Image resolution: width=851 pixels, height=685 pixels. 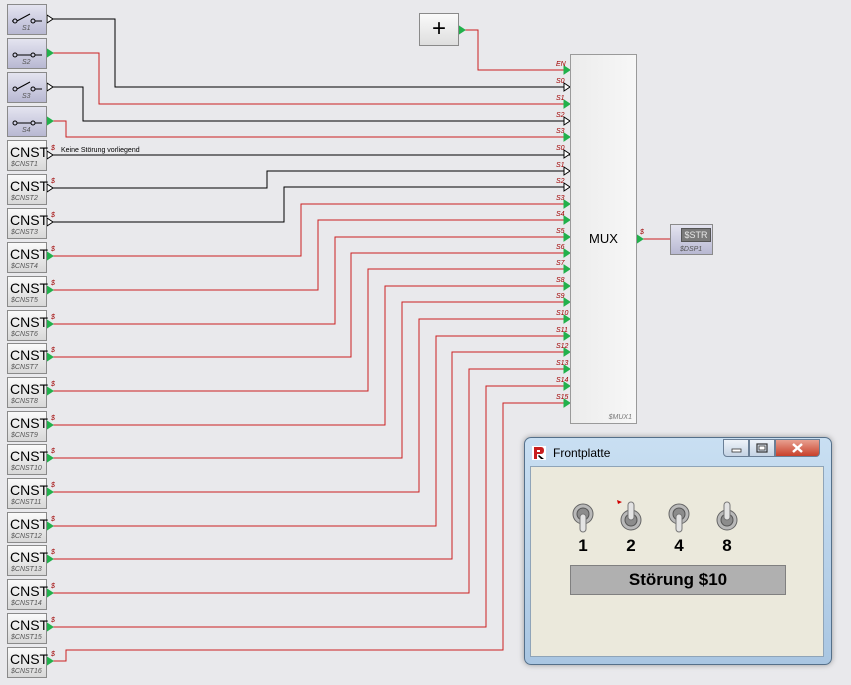 What do you see at coordinates (27, 155) in the screenshot?
I see `const-block-1: CNST $CNST1` at bounding box center [27, 155].